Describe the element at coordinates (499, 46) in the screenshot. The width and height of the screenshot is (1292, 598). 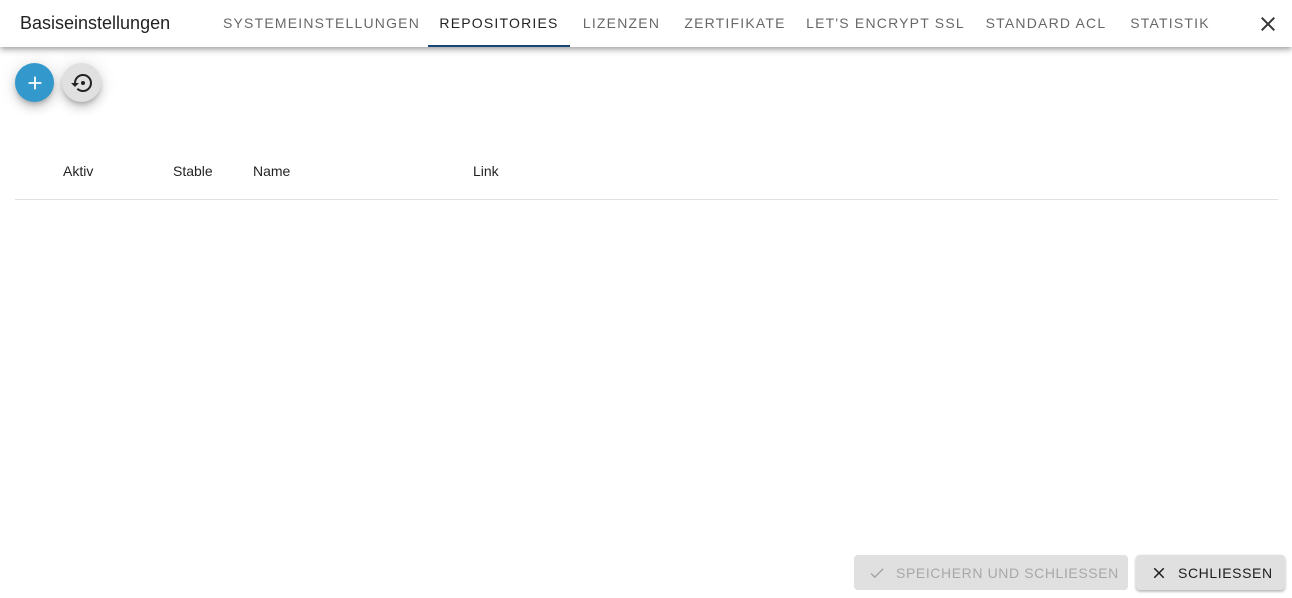
I see `active-tab-indicator` at that location.